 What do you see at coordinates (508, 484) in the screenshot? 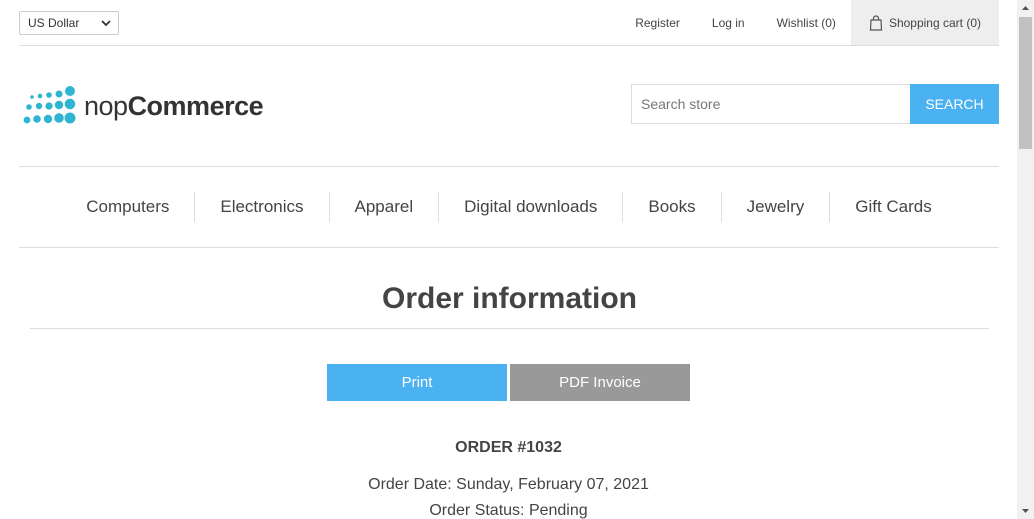
I see `order-date: Order Date: Sunday, February 07, 2021` at bounding box center [508, 484].